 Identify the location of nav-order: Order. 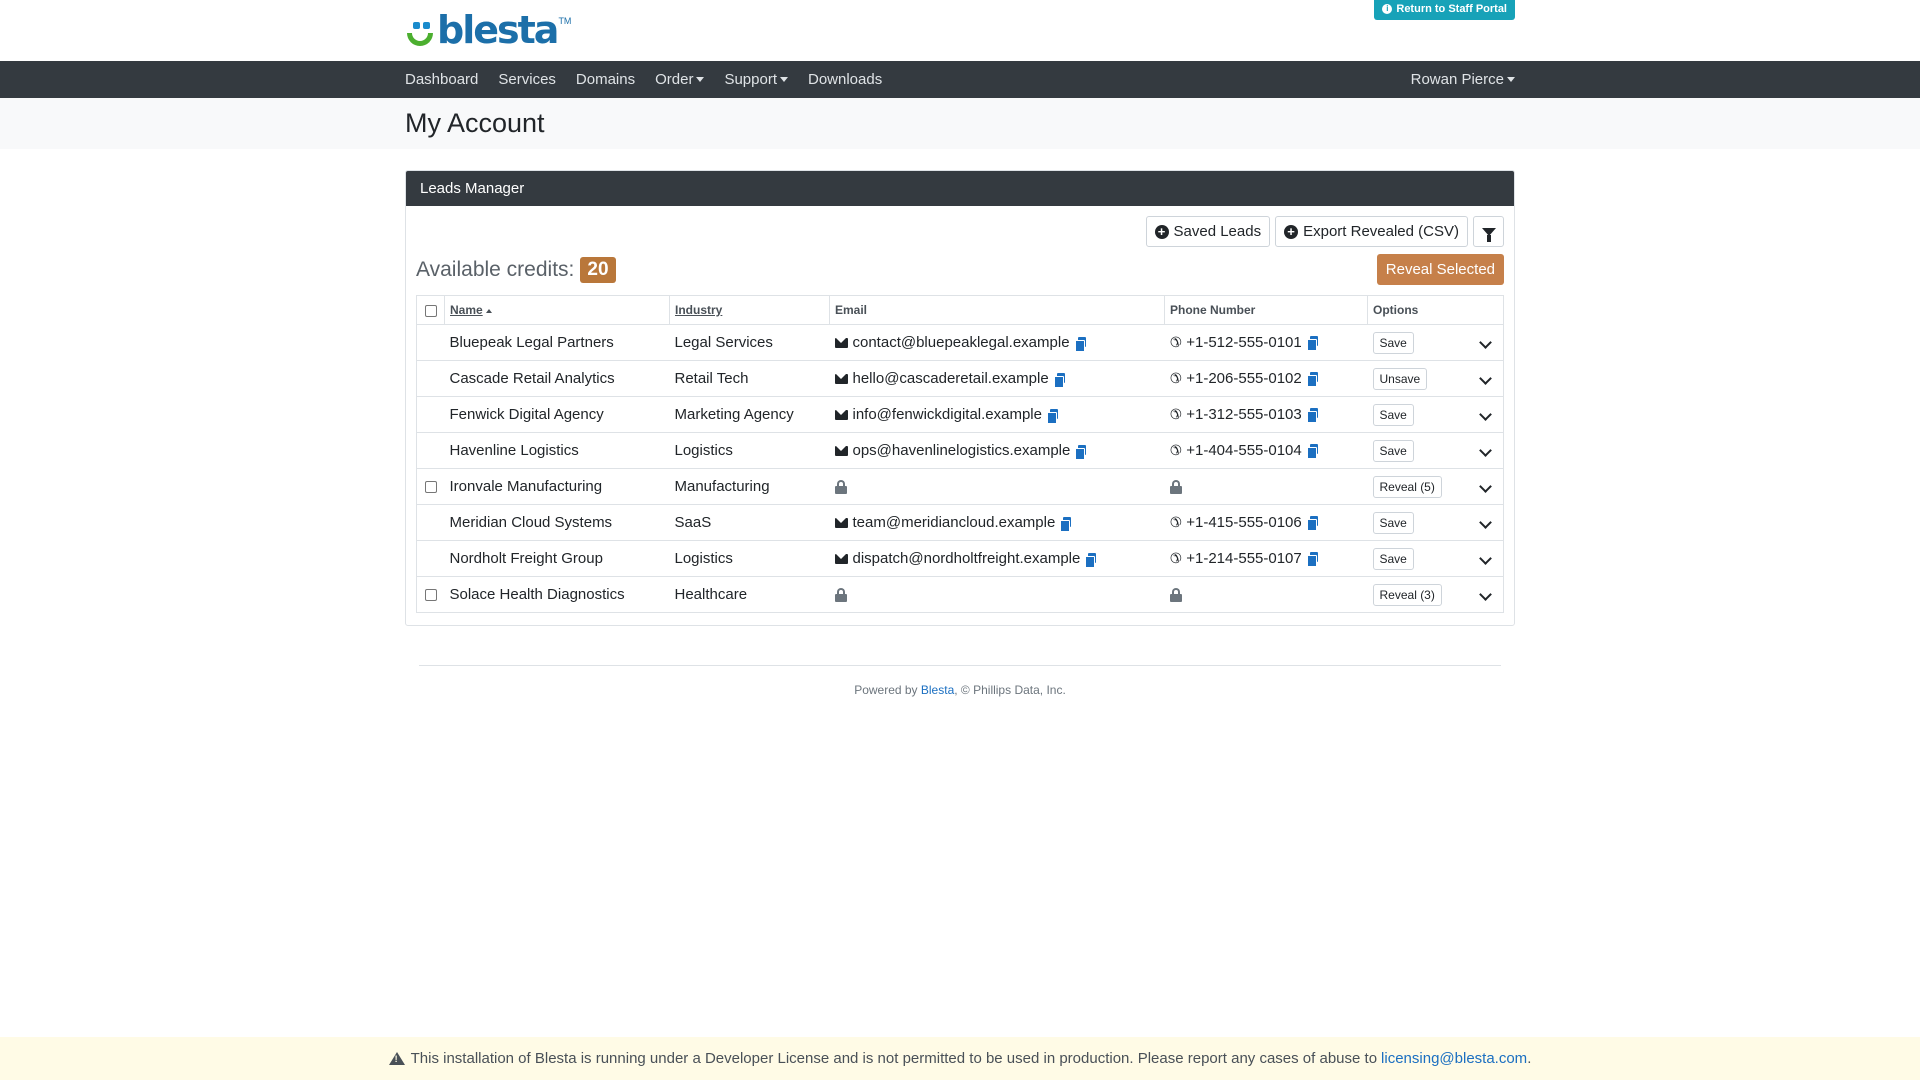
(680, 79).